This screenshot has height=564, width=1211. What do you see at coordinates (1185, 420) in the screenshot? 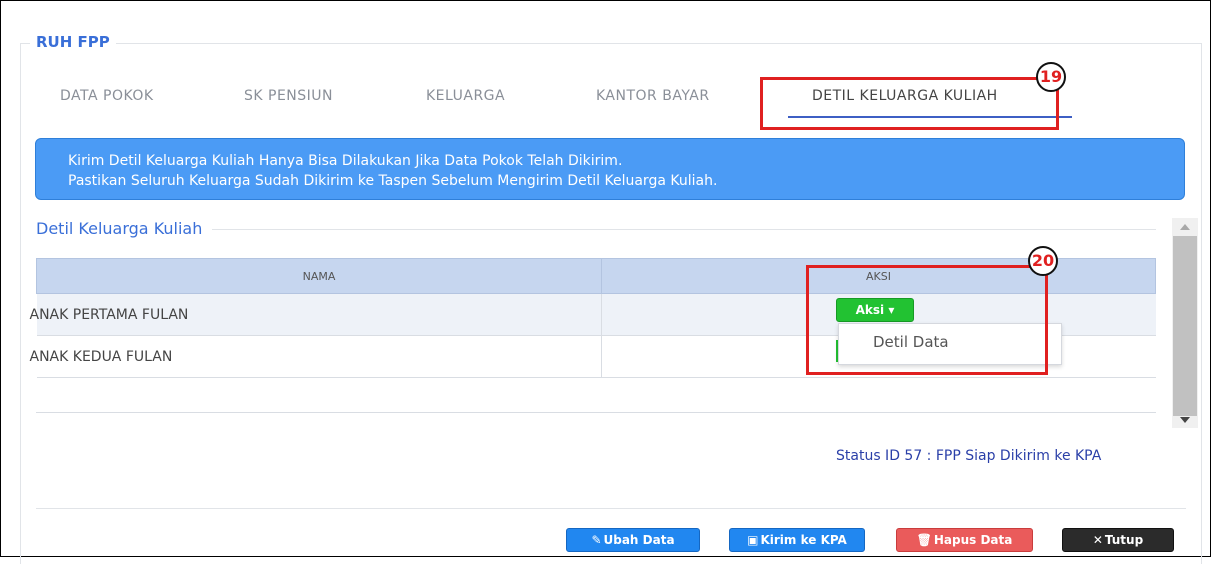
I see `scroll-down-arrow-icon` at bounding box center [1185, 420].